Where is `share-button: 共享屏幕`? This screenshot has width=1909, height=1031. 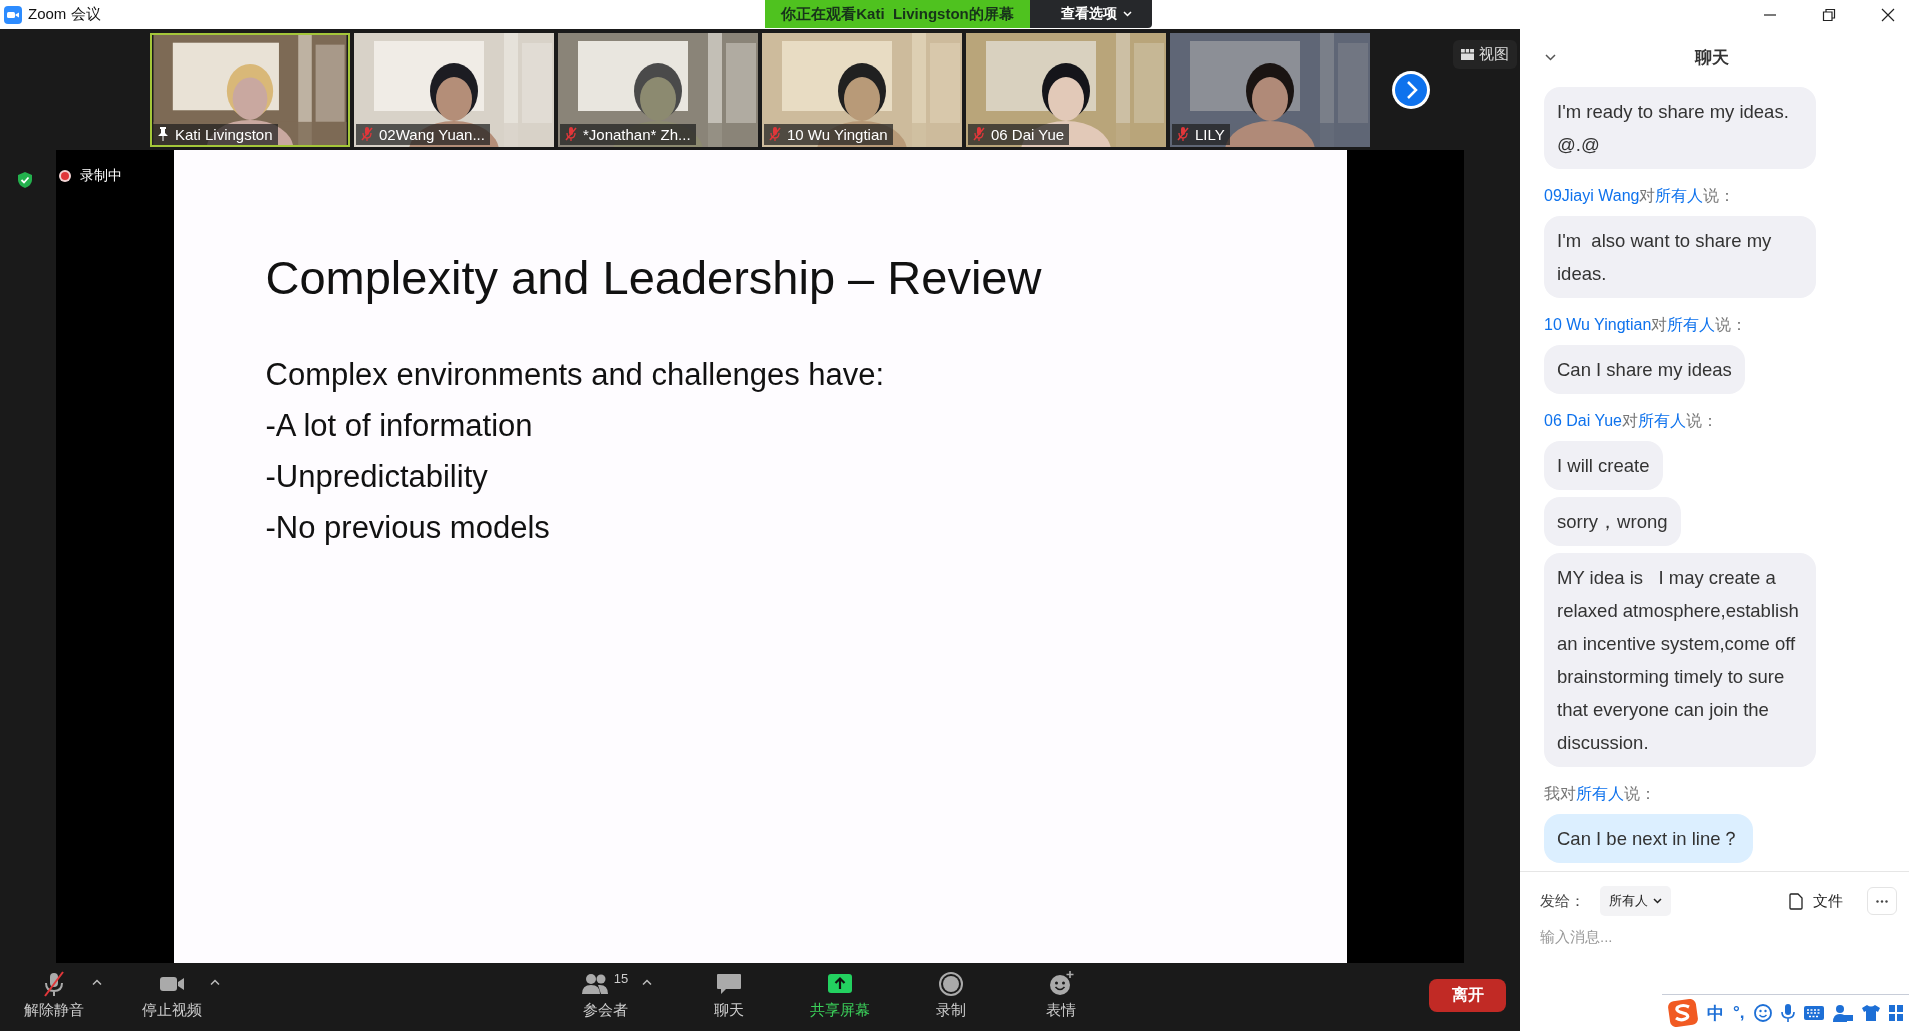
share-button: 共享屏幕 is located at coordinates (840, 995).